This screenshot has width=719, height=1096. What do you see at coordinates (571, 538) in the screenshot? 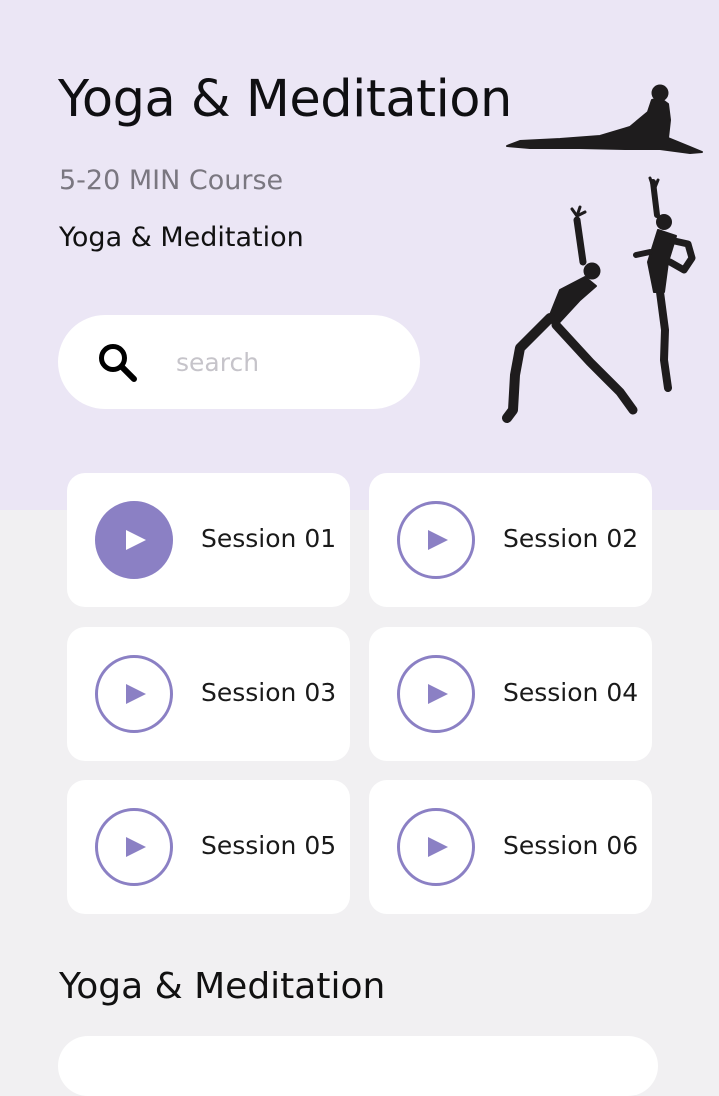
I see `session-label: Session 02` at bounding box center [571, 538].